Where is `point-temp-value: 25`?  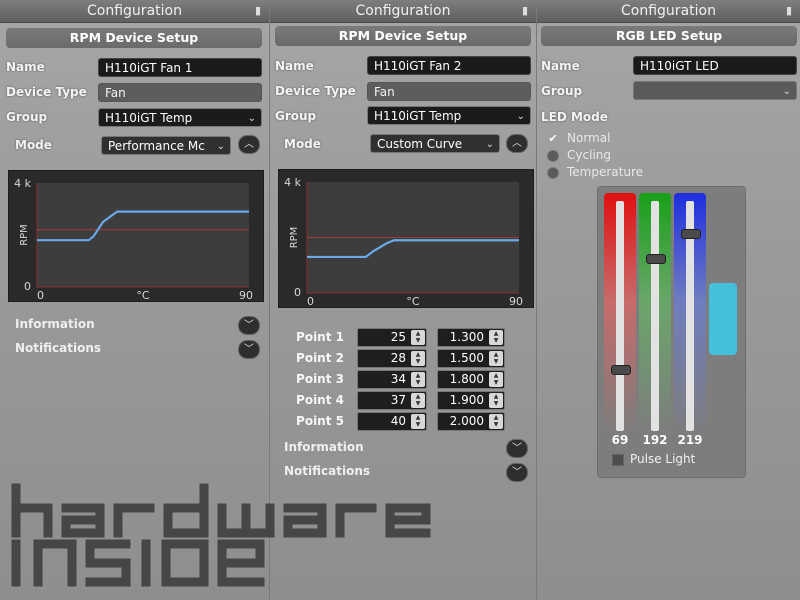
point-temp-value: 25 is located at coordinates (398, 337).